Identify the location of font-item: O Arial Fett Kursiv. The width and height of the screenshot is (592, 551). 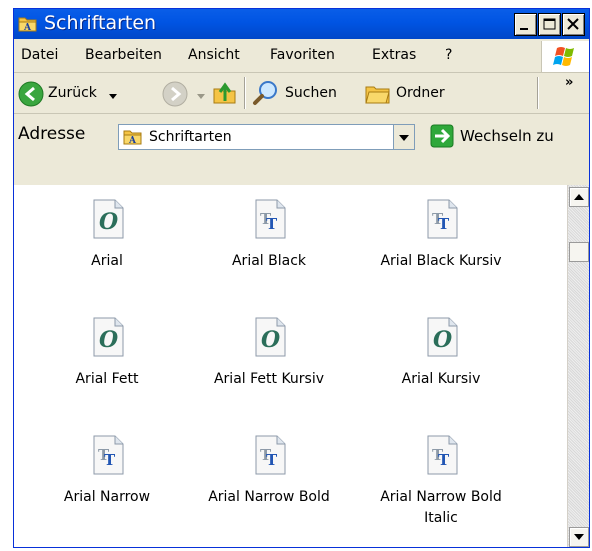
(269, 372).